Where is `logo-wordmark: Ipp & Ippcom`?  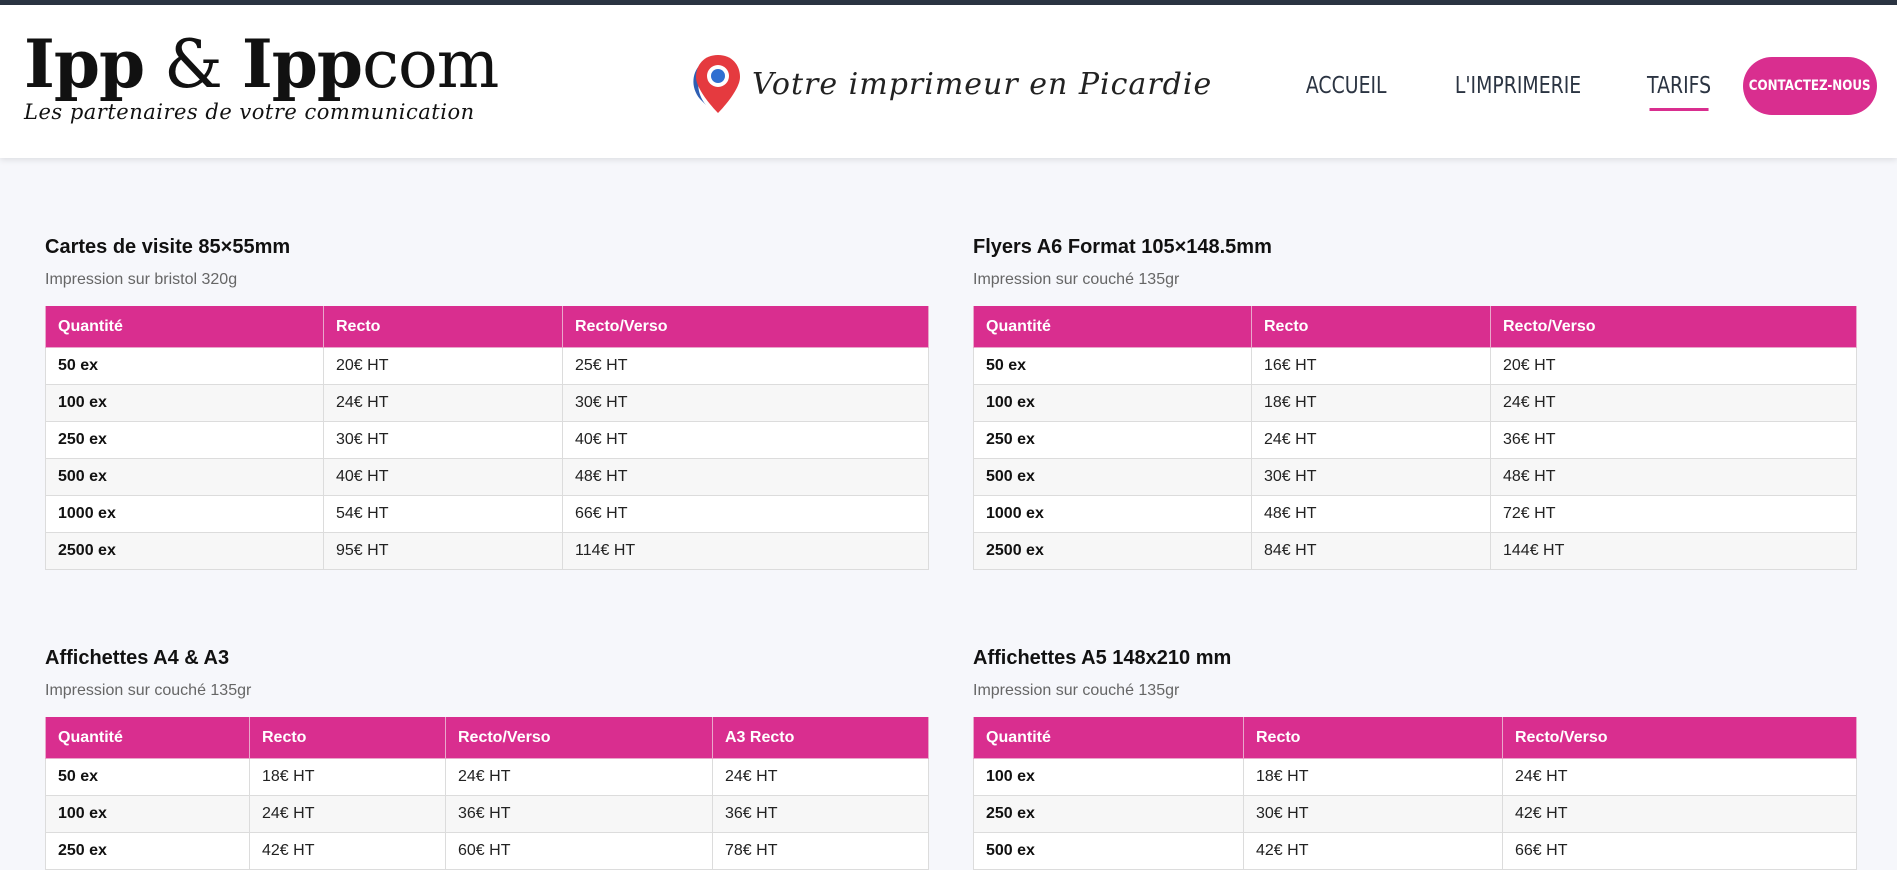 logo-wordmark: Ipp & Ippcom is located at coordinates (261, 64).